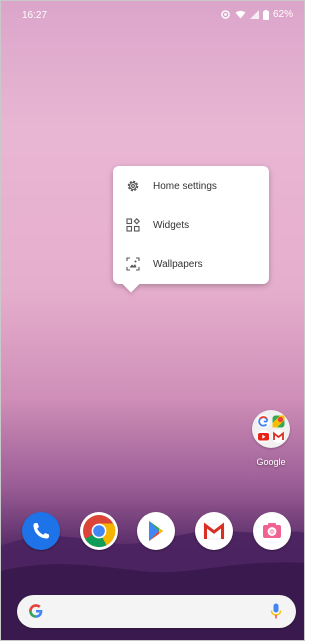 This screenshot has width=320, height=641. Describe the element at coordinates (156, 531) in the screenshot. I see `play-store-icon` at that location.